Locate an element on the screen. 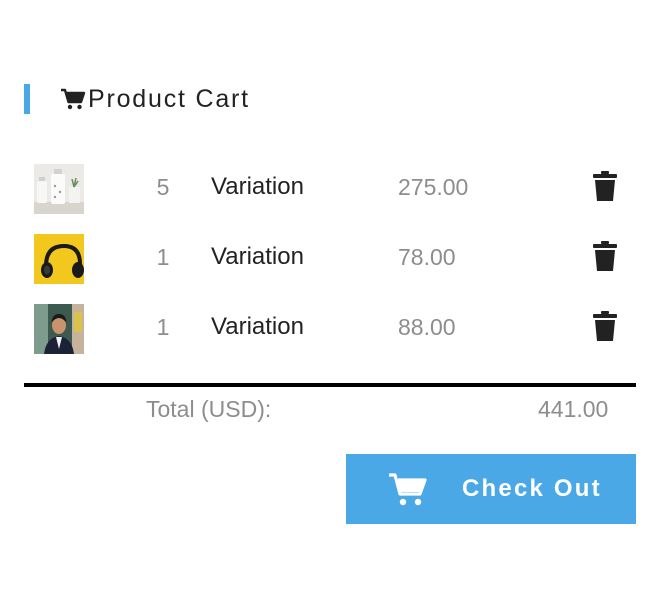  item-quantity: 5 is located at coordinates (163, 187).